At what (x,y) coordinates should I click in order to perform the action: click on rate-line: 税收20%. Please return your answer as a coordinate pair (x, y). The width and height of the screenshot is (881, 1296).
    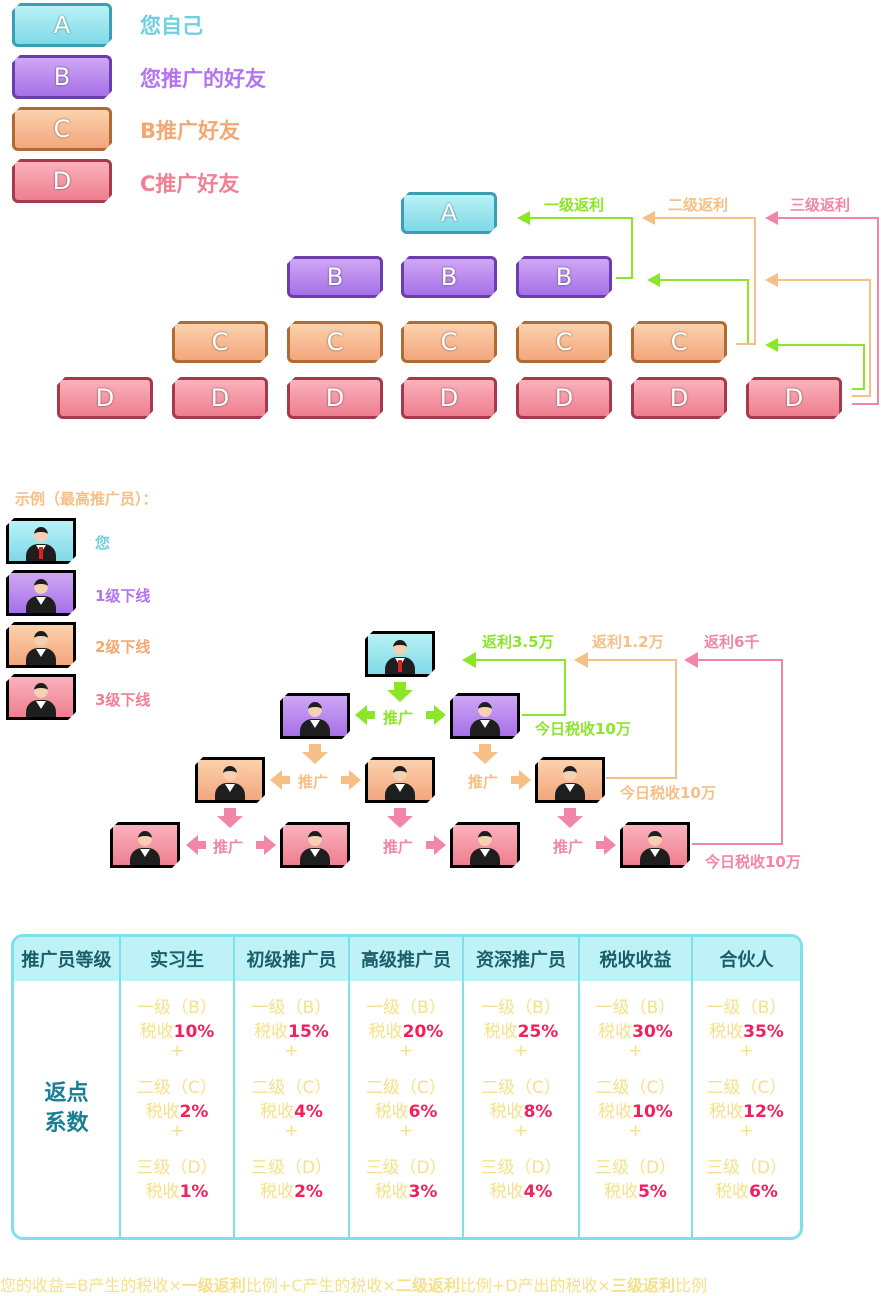
    Looking at the image, I should click on (406, 1029).